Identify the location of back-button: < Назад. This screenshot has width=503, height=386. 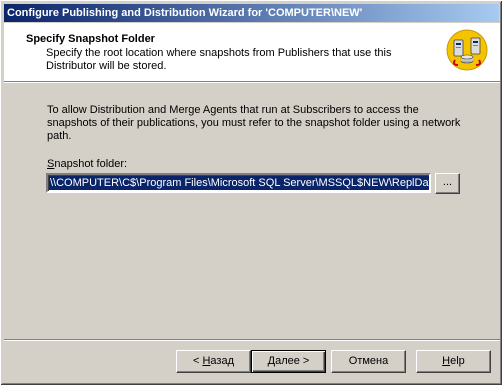
(213, 361).